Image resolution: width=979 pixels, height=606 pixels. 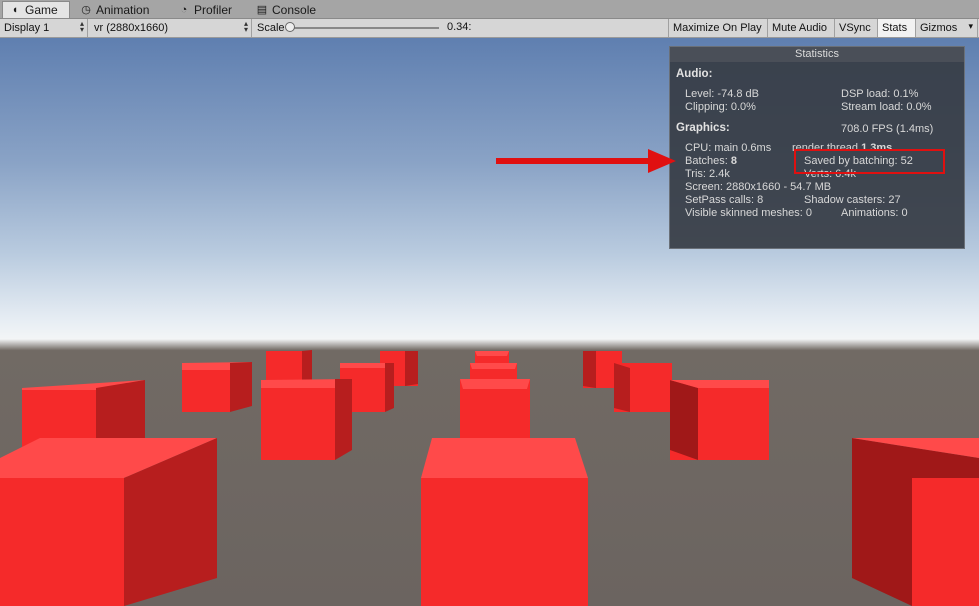 I want to click on resolution-label: vr (2880x1660), so click(x=131, y=28).